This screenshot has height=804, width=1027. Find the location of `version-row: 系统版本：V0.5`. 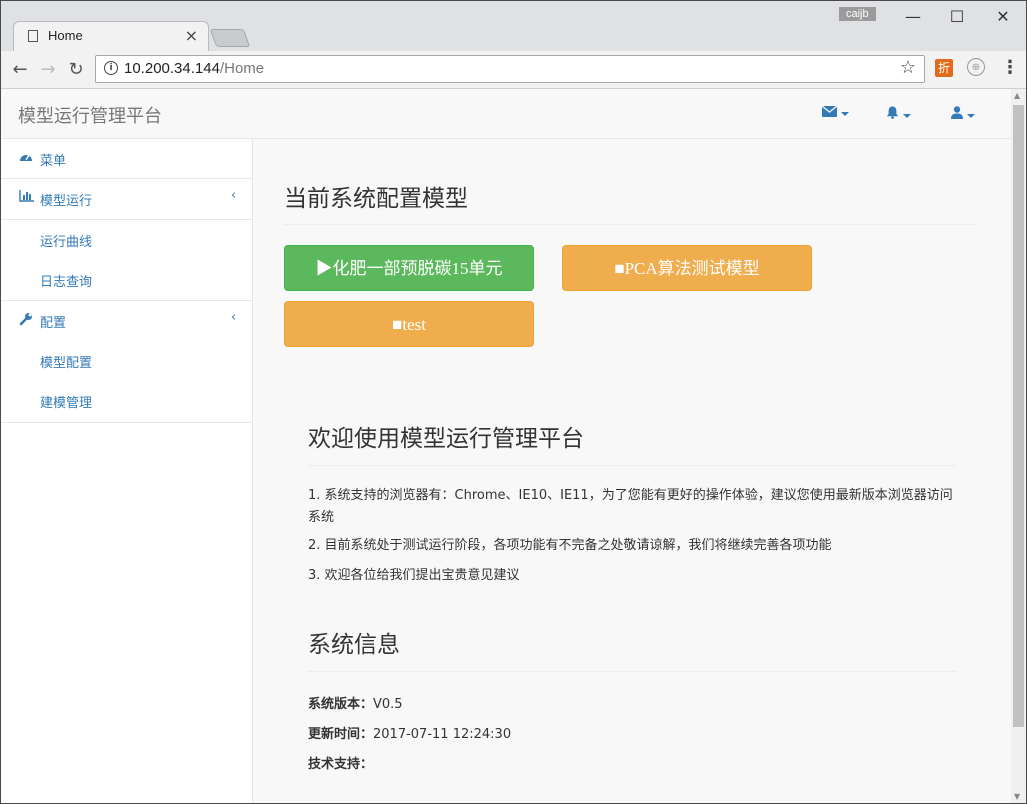

version-row: 系统版本：V0.5 is located at coordinates (355, 702).